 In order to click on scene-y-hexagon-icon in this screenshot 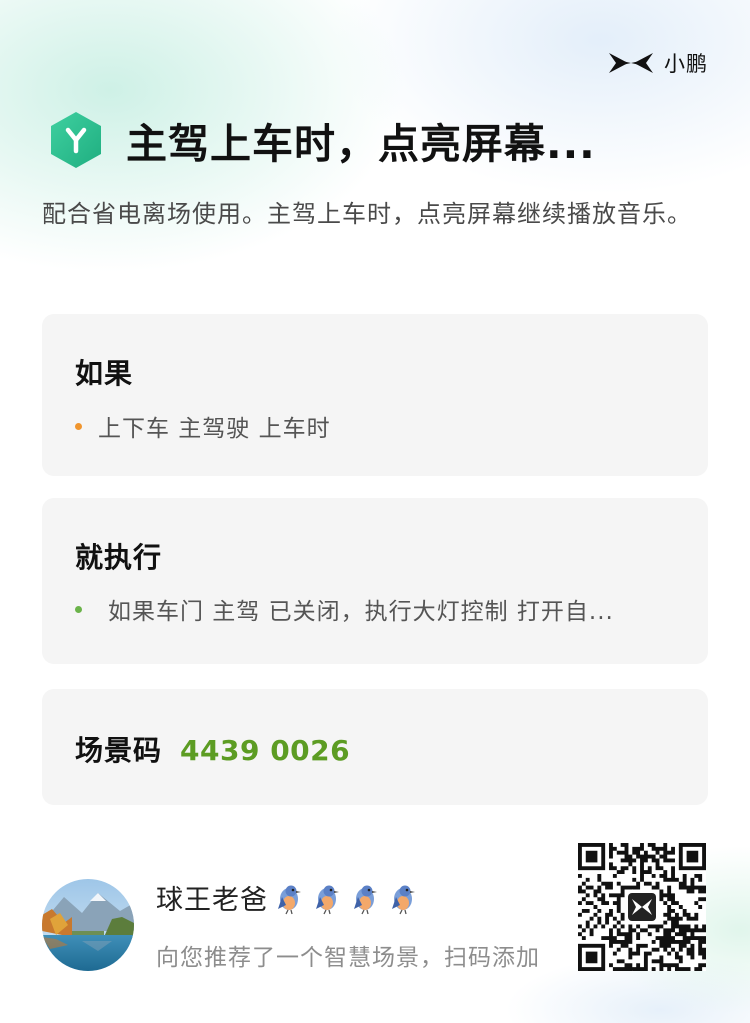, I will do `click(76, 140)`.